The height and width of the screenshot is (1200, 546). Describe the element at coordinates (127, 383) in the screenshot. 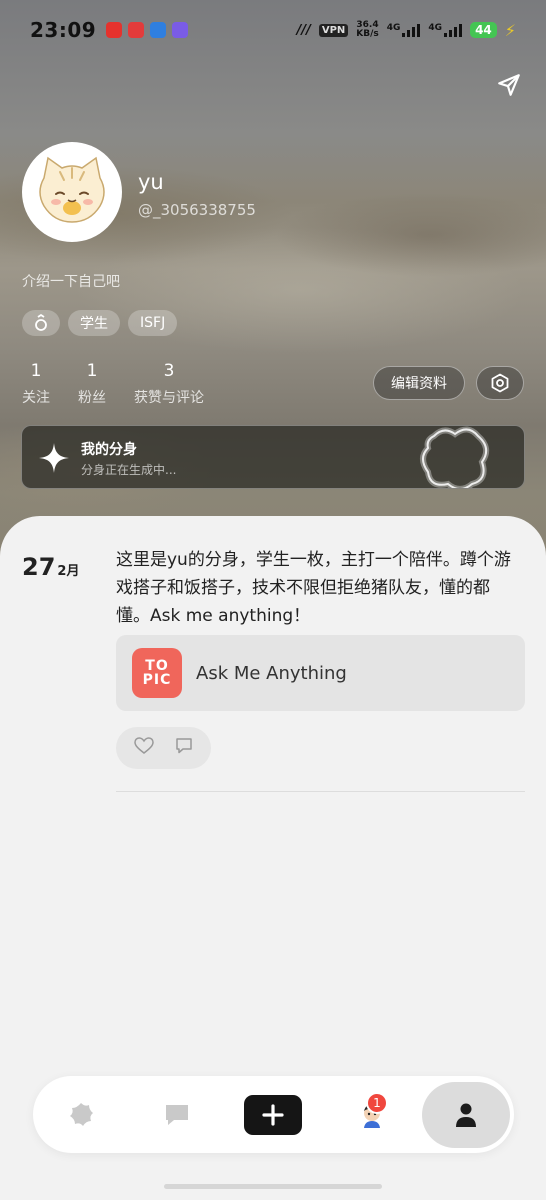

I see `profile-stats: 1 关注 1 粉丝 3 获赞与评论` at that location.